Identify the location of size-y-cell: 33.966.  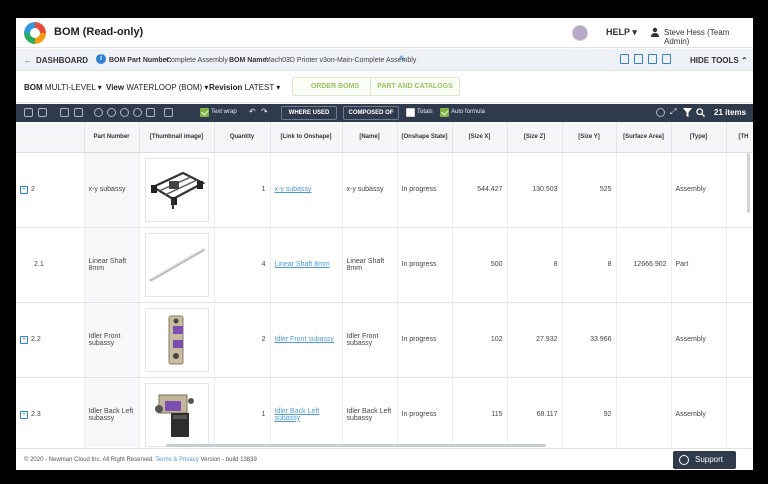
(589, 340).